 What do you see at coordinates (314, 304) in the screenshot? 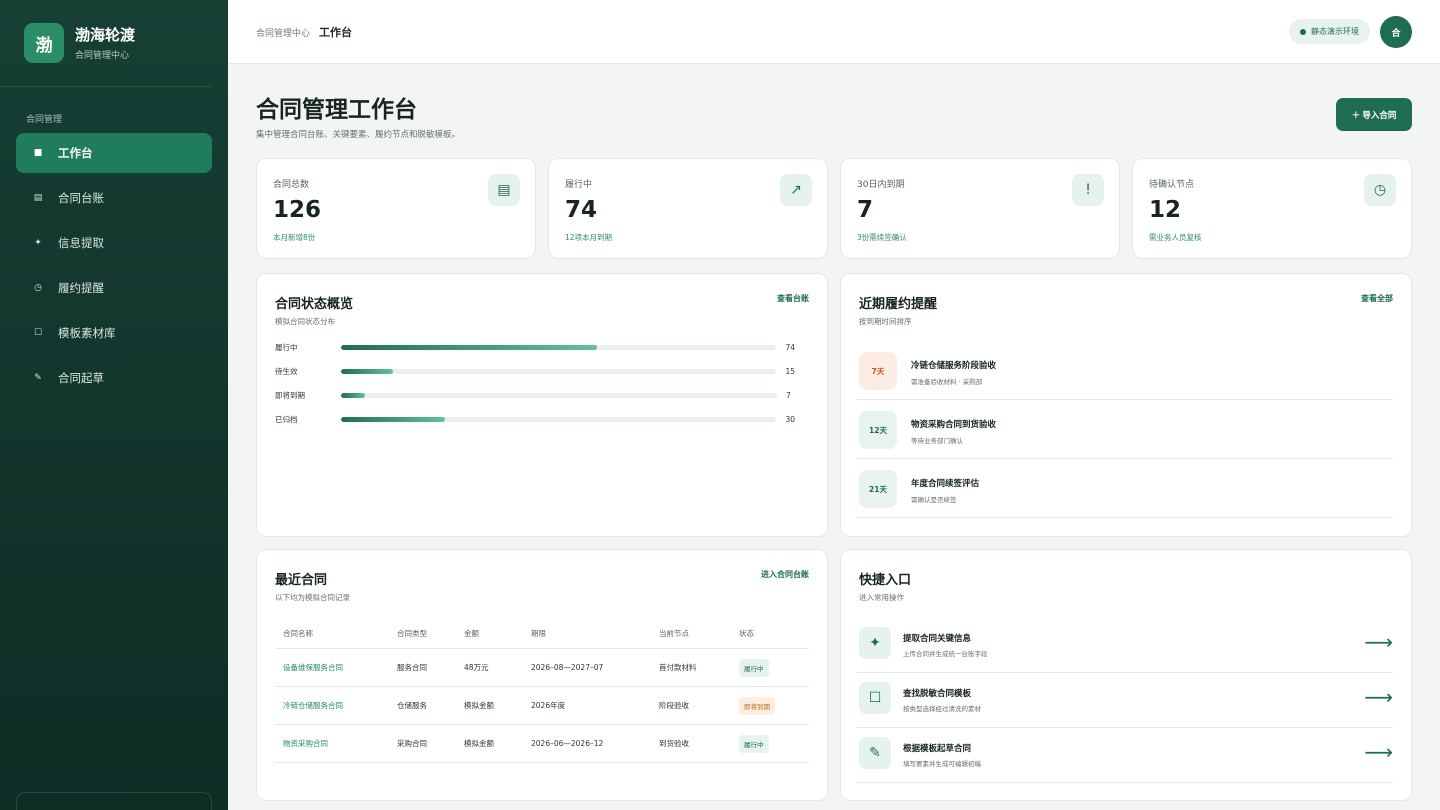
I see `card-title: 合同状态概览` at bounding box center [314, 304].